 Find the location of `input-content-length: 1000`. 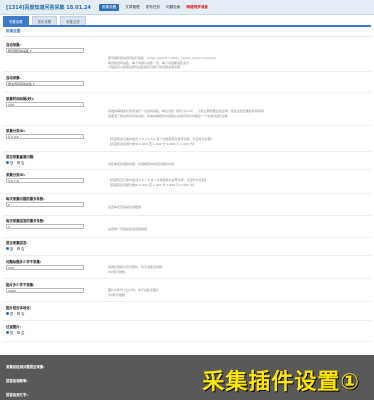

input-content-length: 1000 is located at coordinates (45, 290).